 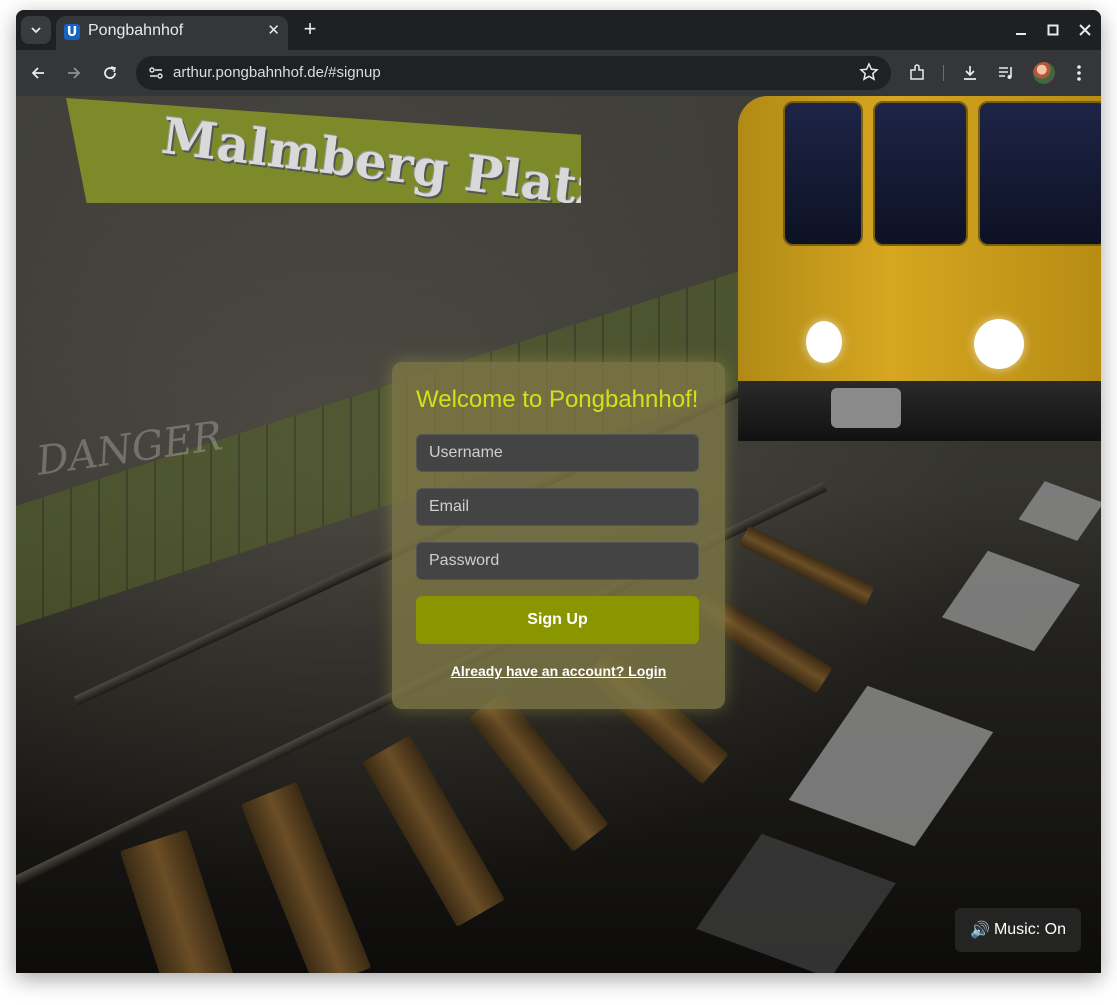 What do you see at coordinates (1006, 73) in the screenshot?
I see `media-control-icon` at bounding box center [1006, 73].